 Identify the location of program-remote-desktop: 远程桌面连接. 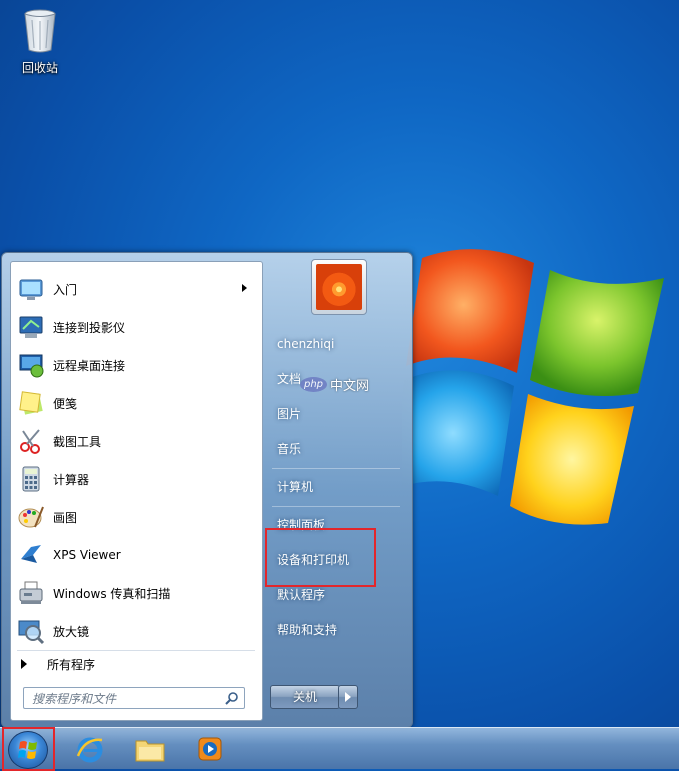
(135, 365).